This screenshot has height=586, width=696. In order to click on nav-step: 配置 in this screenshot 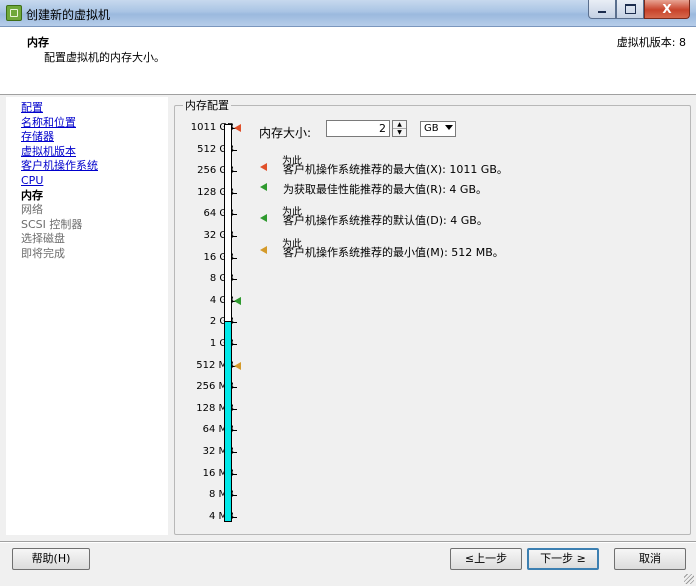, I will do `click(32, 107)`.